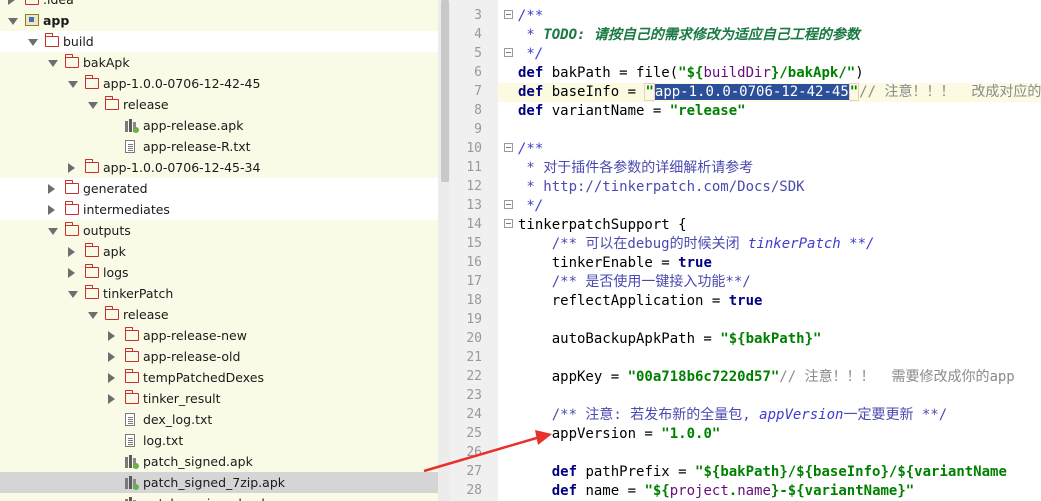 The width and height of the screenshot is (1041, 501). Describe the element at coordinates (225, 497) in the screenshot. I see `tree-row: patch_unsigned.apk` at that location.